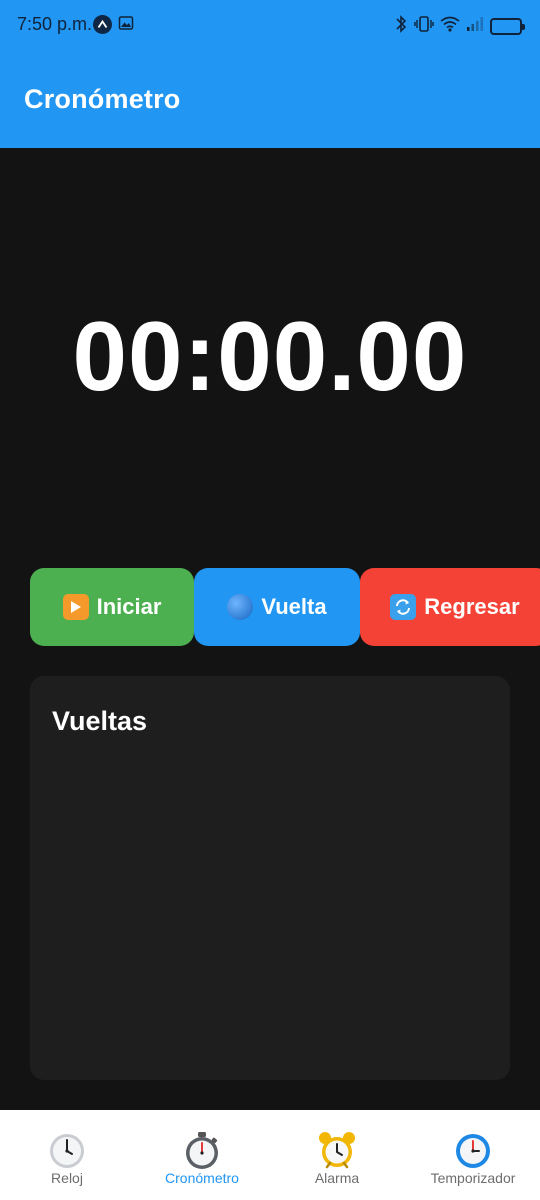  What do you see at coordinates (507, 26) in the screenshot?
I see `battery-icon` at bounding box center [507, 26].